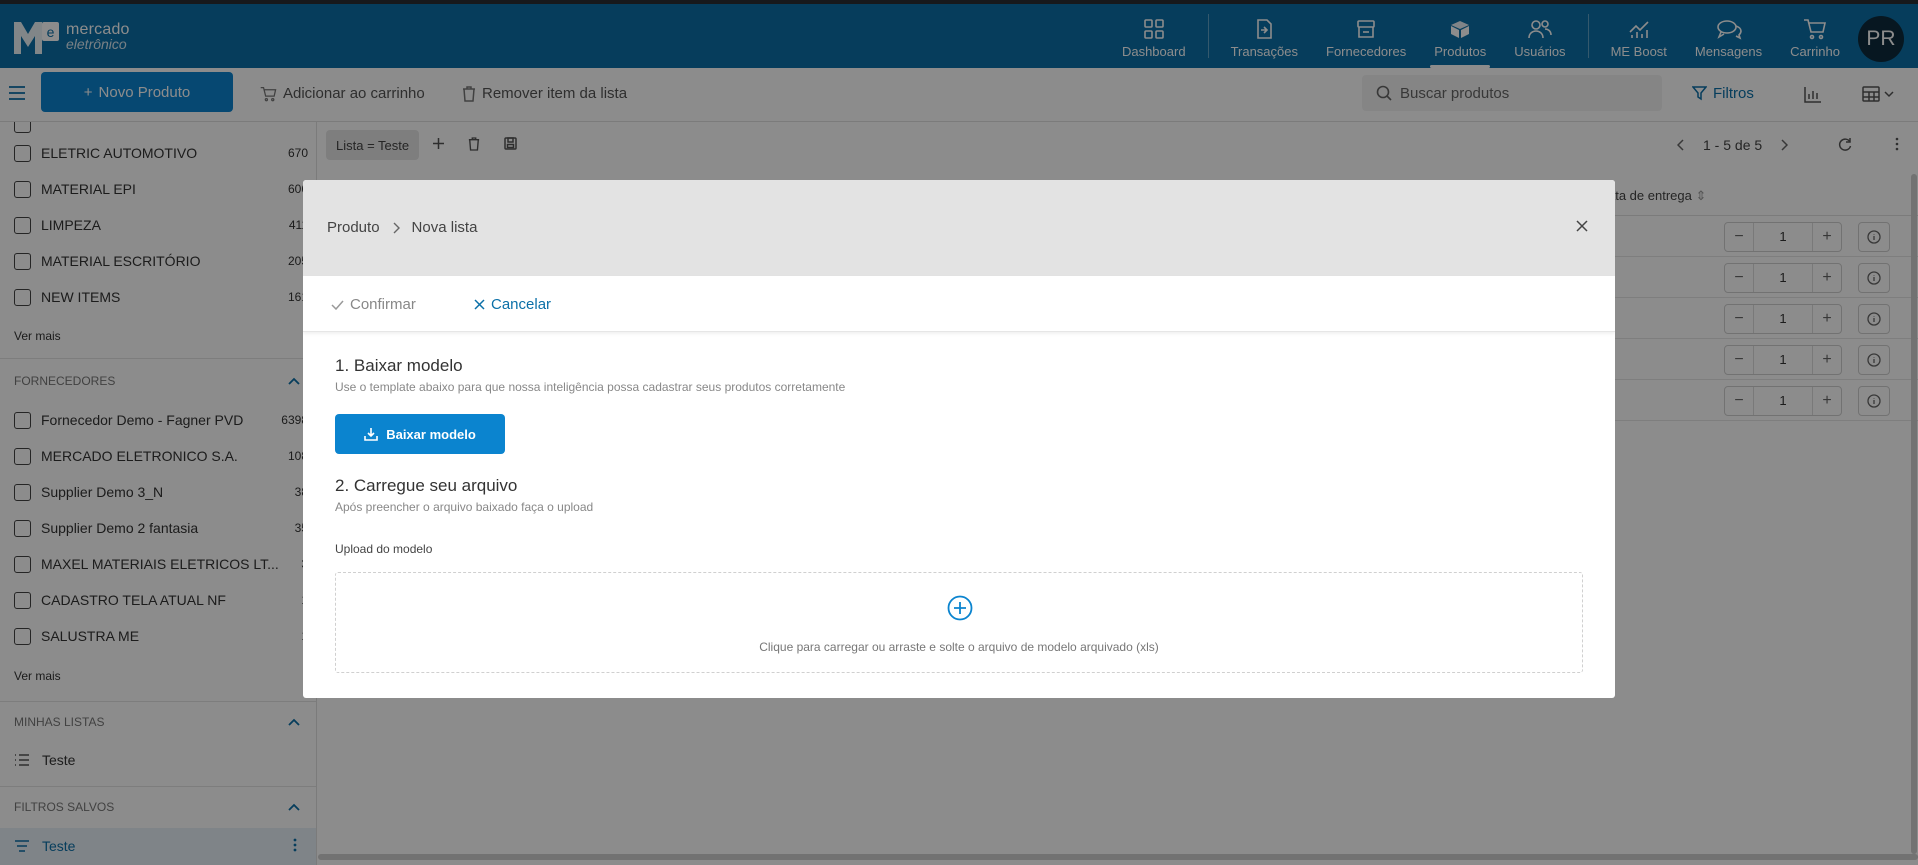  I want to click on breadcrumb-current: Nova lista, so click(444, 227).